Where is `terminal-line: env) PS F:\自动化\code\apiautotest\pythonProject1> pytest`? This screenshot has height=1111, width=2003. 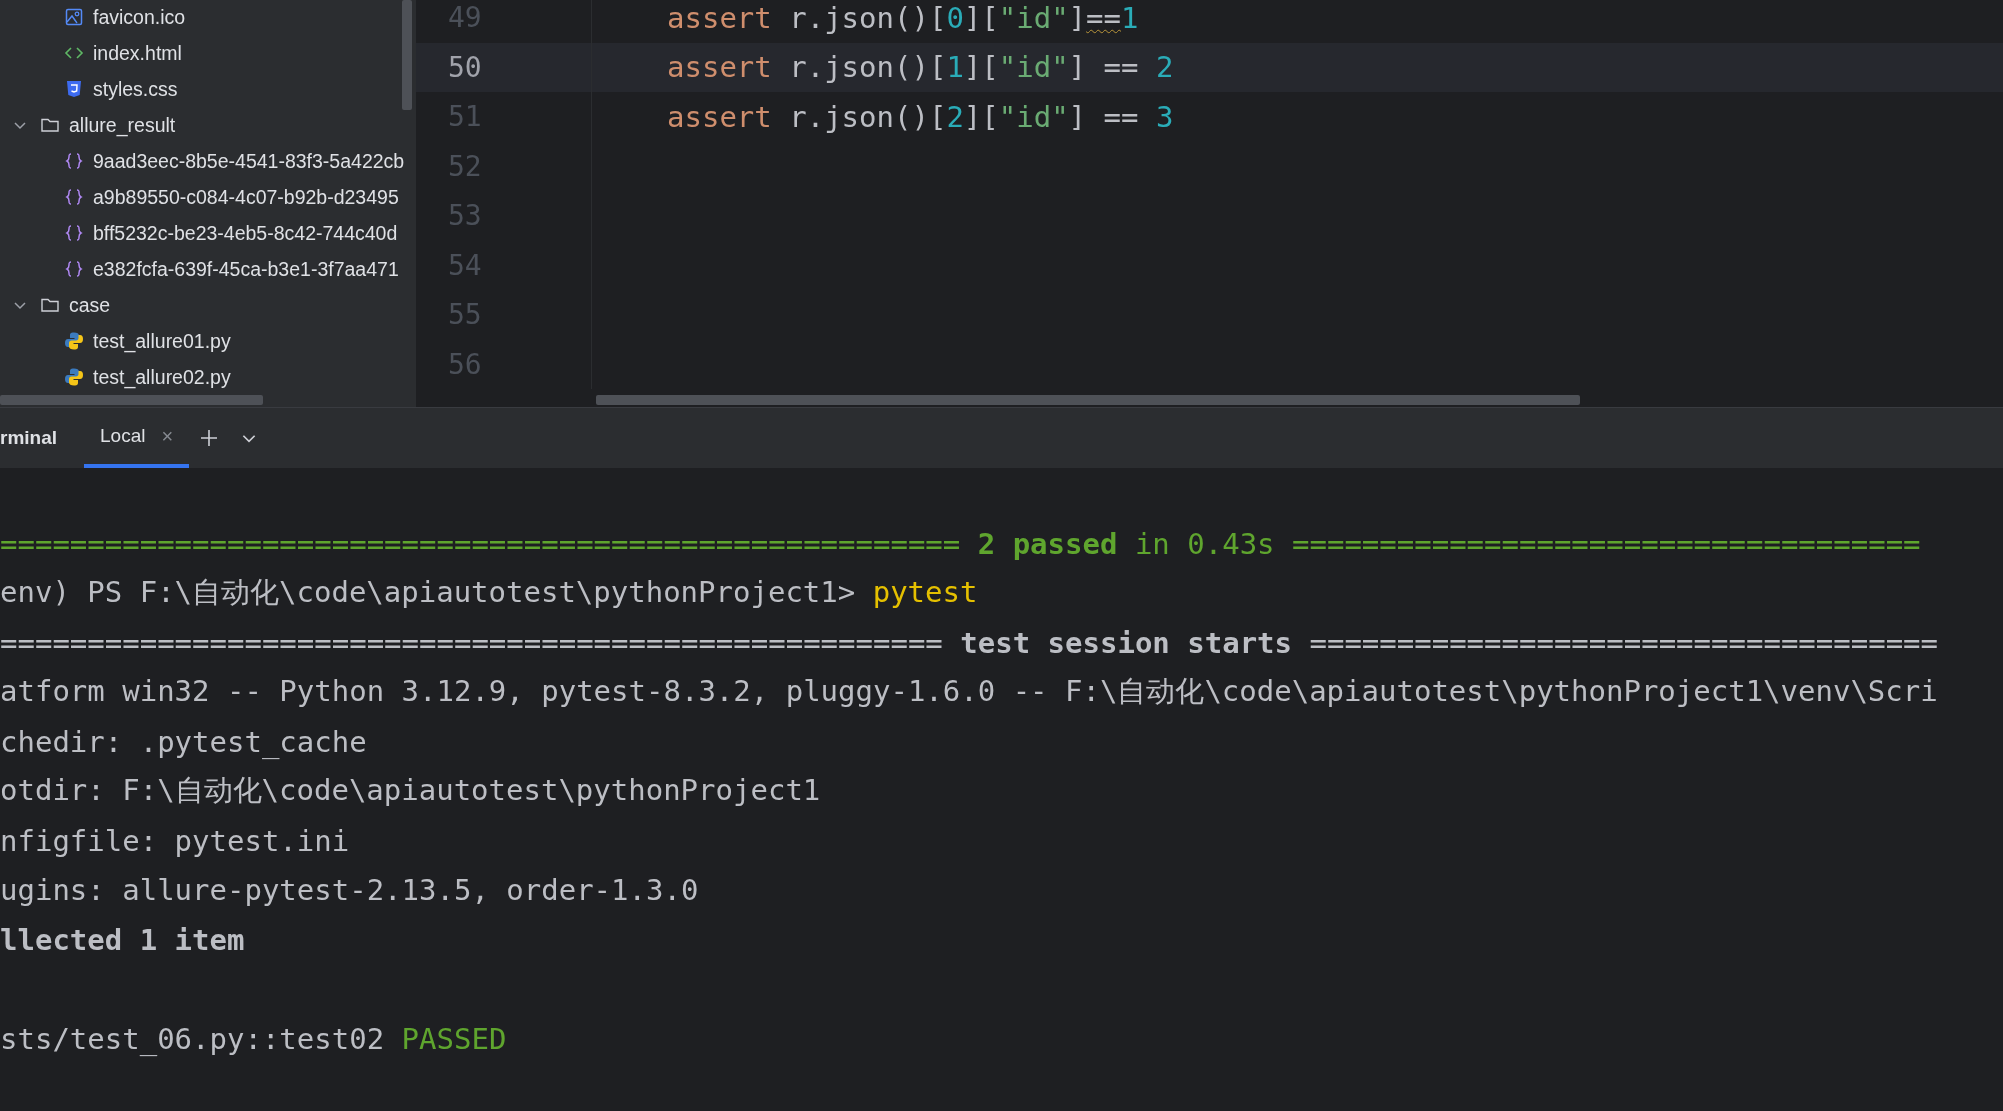 terminal-line: env) PS F:\自动化\code\apiautotest\pythonProject1> pytest is located at coordinates (489, 593).